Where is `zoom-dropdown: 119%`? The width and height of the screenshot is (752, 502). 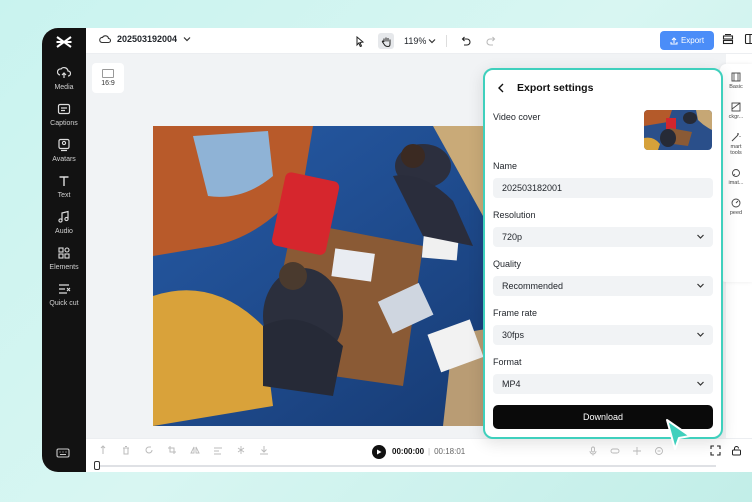 zoom-dropdown: 119% is located at coordinates (420, 41).